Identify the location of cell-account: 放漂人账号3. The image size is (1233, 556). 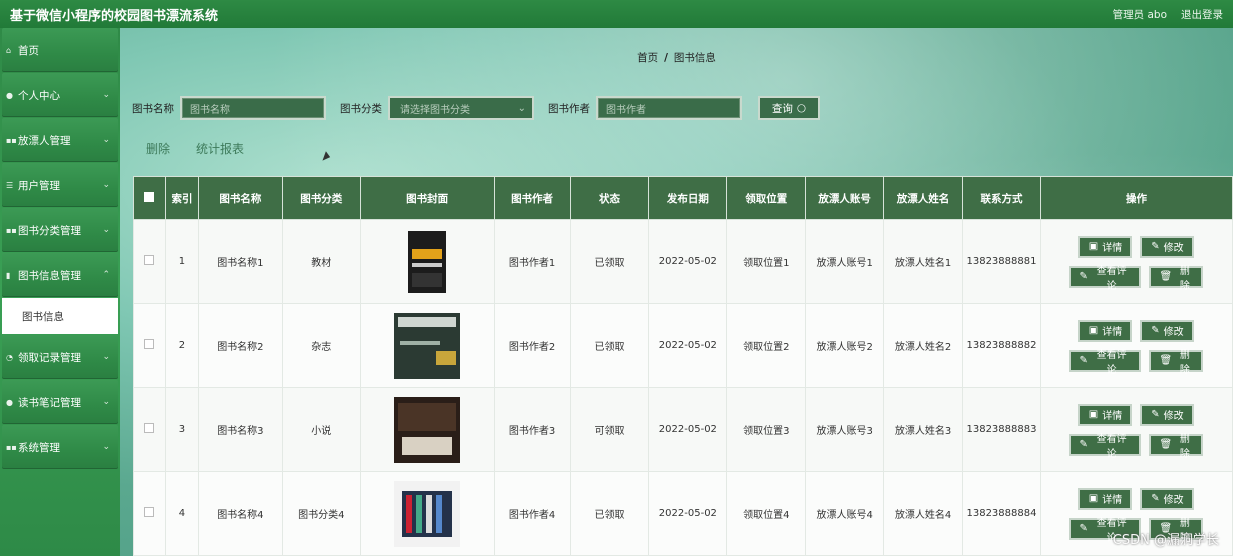
(845, 429).